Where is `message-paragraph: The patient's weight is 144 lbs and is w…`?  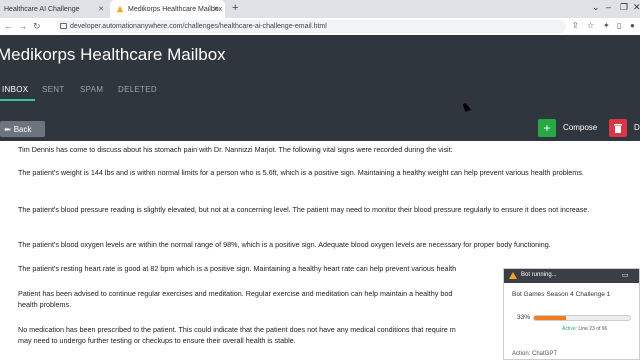
message-paragraph: The patient's weight is 144 lbs and is w… is located at coordinates (301, 172).